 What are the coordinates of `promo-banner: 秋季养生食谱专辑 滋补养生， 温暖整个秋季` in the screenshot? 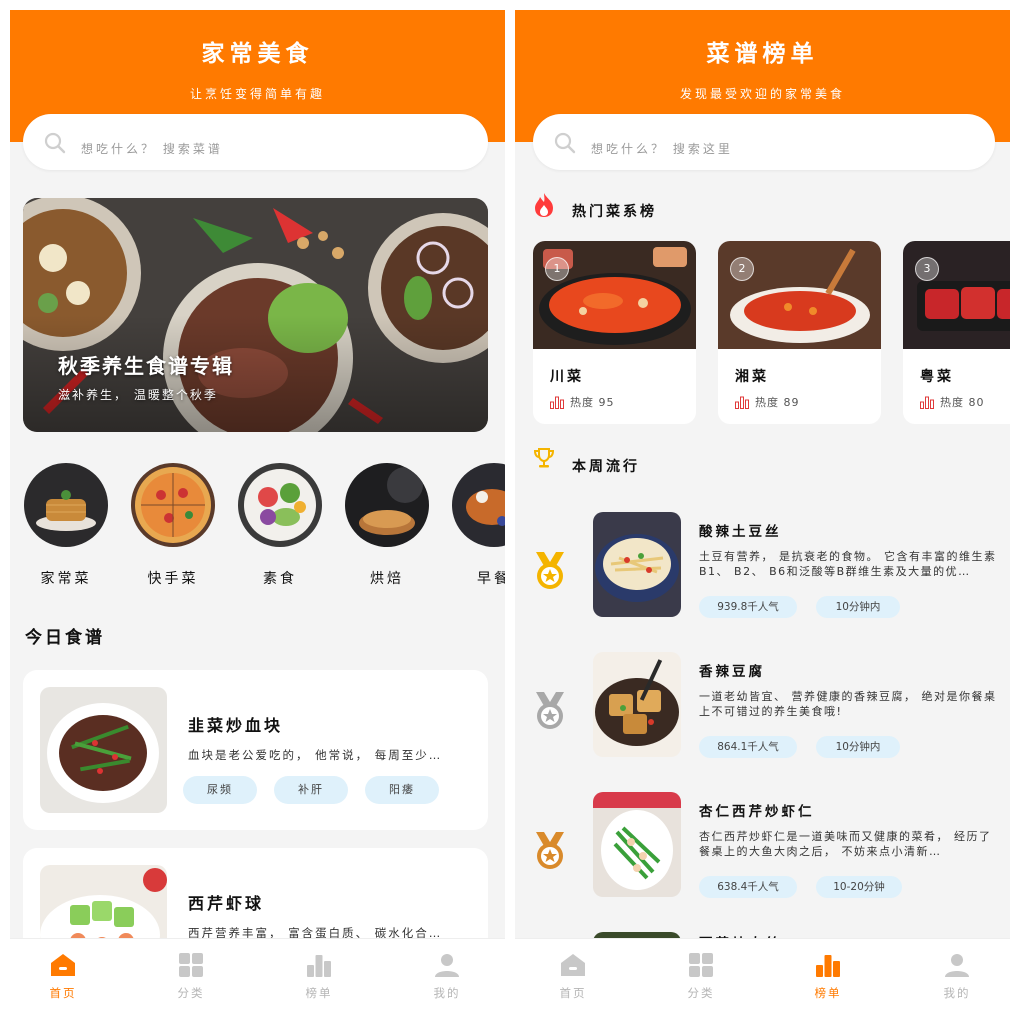 It's located at (255, 315).